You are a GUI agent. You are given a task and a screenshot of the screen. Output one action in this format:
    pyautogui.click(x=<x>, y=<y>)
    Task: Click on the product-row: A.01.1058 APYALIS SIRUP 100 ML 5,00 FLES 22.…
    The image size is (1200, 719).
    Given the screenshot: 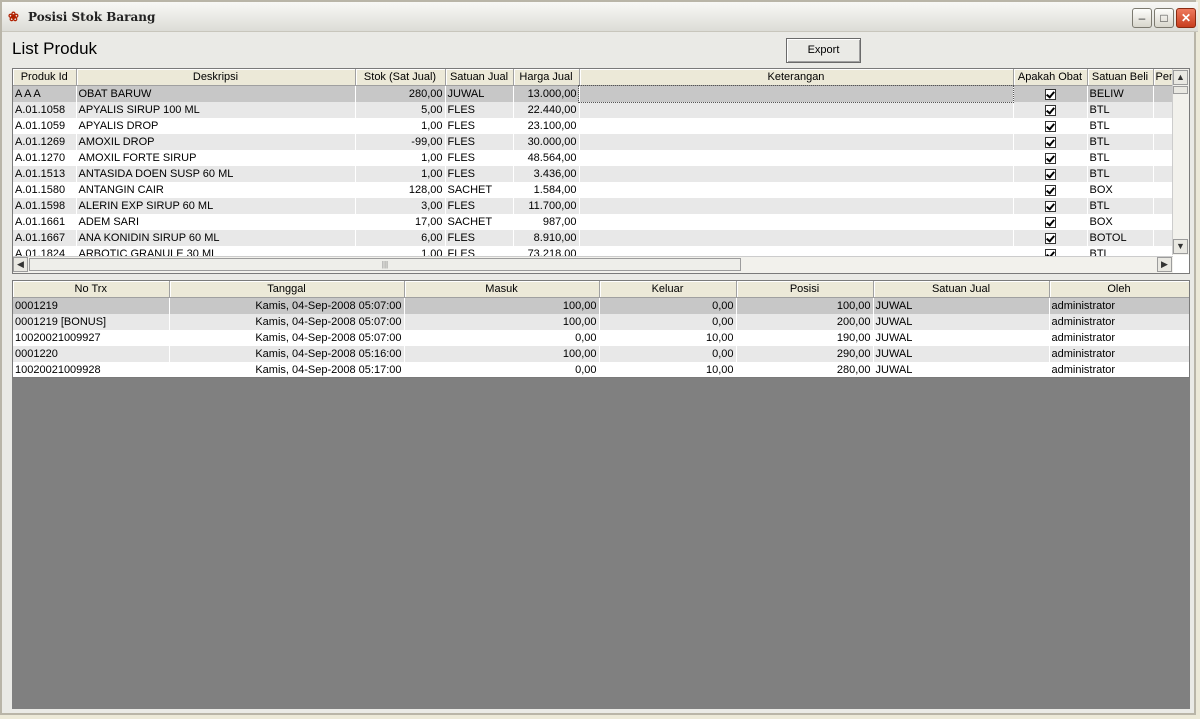 What is the action you would take?
    pyautogui.click(x=594, y=110)
    